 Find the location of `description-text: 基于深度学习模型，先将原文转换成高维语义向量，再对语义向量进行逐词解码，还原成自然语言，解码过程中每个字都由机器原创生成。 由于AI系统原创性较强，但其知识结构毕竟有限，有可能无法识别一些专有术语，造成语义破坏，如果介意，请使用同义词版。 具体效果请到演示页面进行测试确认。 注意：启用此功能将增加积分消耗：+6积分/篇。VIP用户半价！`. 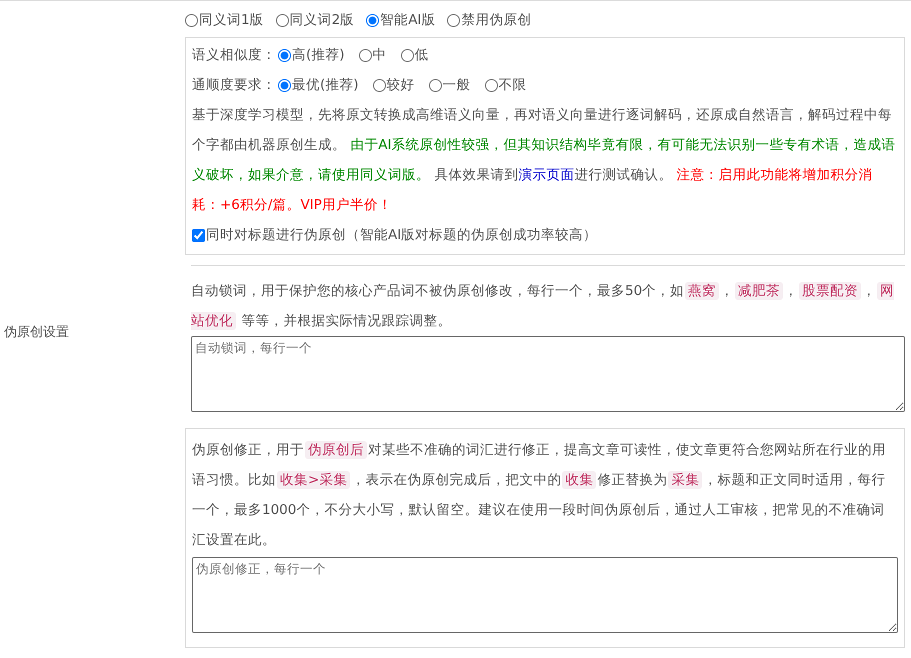

description-text: 基于深度学习模型，先将原文转换成高维语义向量，再对语义向量进行逐词解码，还原成自然语言，解码过程中每个字都由机器原创生成。 由于AI系统原创性较强，但其知识结构毕竟有限，有可能无法识别一些专有术语，造成语义破坏，如果介意，请使用同义词版。 具体效果请到演示页面进行测试确认。 注意：启用此功能将增加积分消耗：+6积分/篇。VIP用户半价！ is located at coordinates (544, 160).